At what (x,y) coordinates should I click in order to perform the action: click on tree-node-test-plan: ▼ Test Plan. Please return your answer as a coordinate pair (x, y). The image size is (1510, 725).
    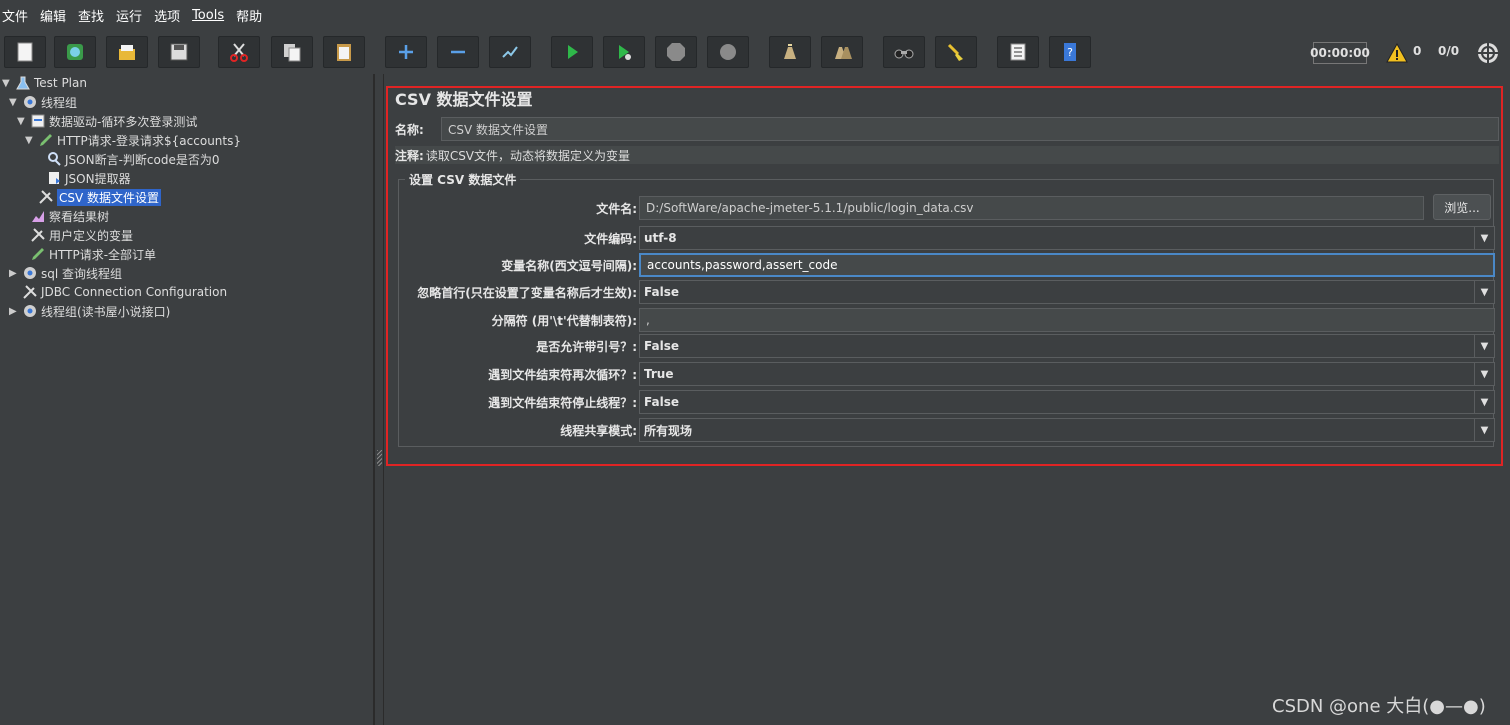
    Looking at the image, I should click on (44, 83).